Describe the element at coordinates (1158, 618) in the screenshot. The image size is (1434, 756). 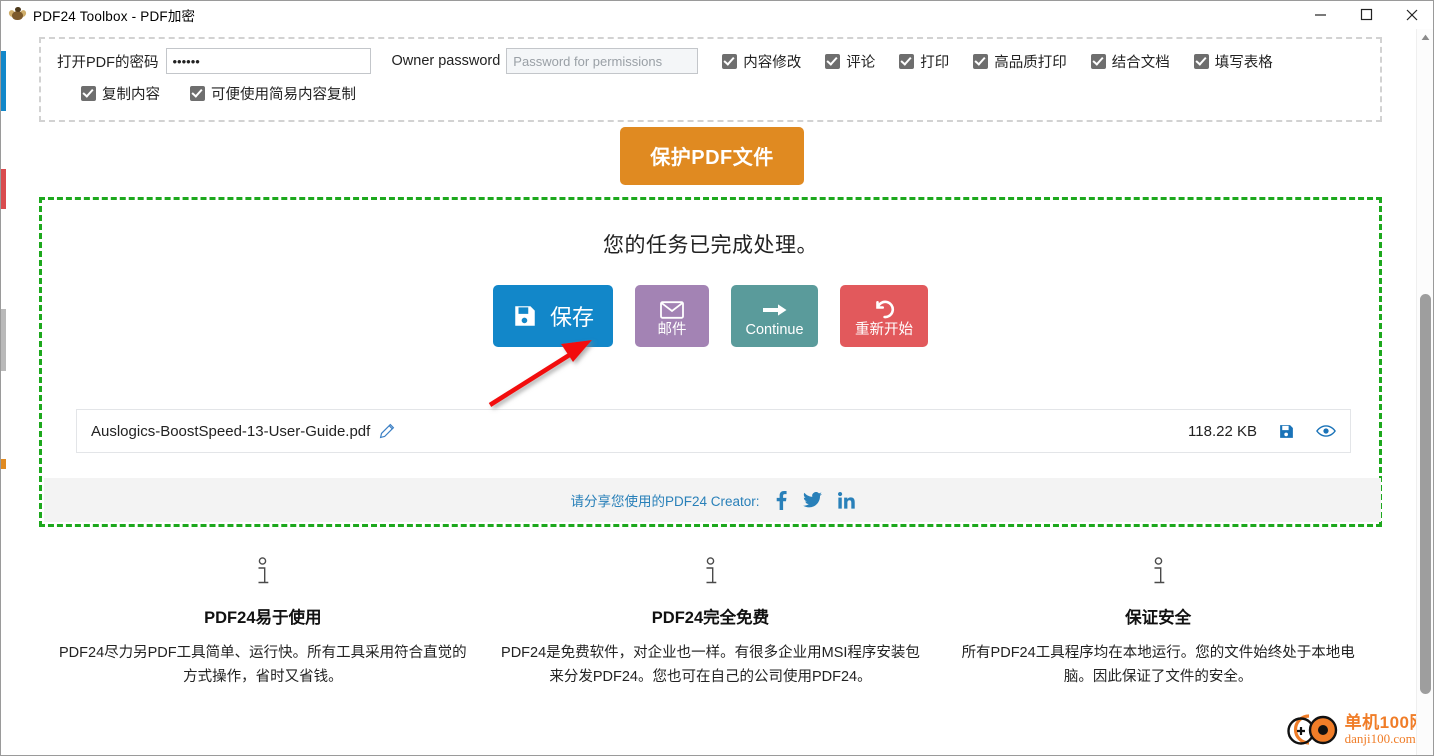
I see `feature-title: 保证安全` at that location.